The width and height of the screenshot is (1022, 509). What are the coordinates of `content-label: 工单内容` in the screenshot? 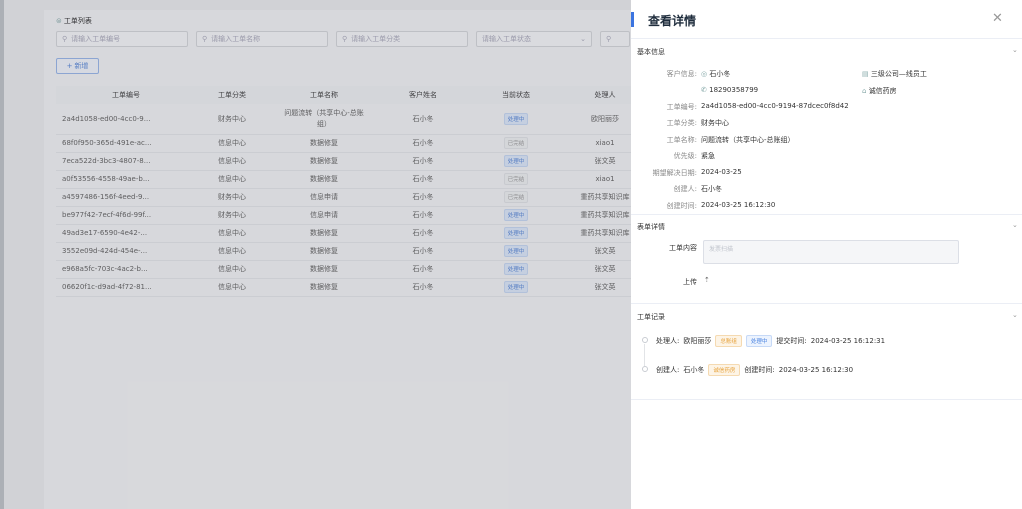 It's located at (683, 248).